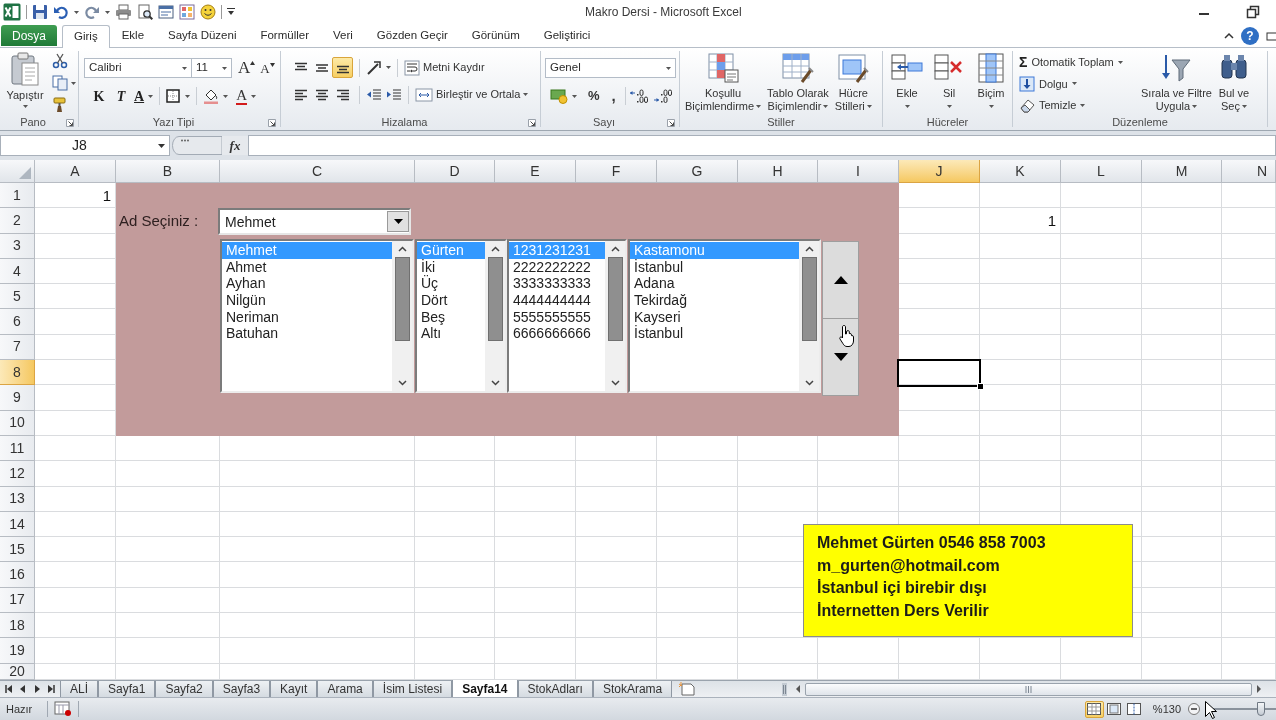 This screenshot has height=720, width=1276. What do you see at coordinates (858, 171) in the screenshot?
I see `column-header: I` at bounding box center [858, 171].